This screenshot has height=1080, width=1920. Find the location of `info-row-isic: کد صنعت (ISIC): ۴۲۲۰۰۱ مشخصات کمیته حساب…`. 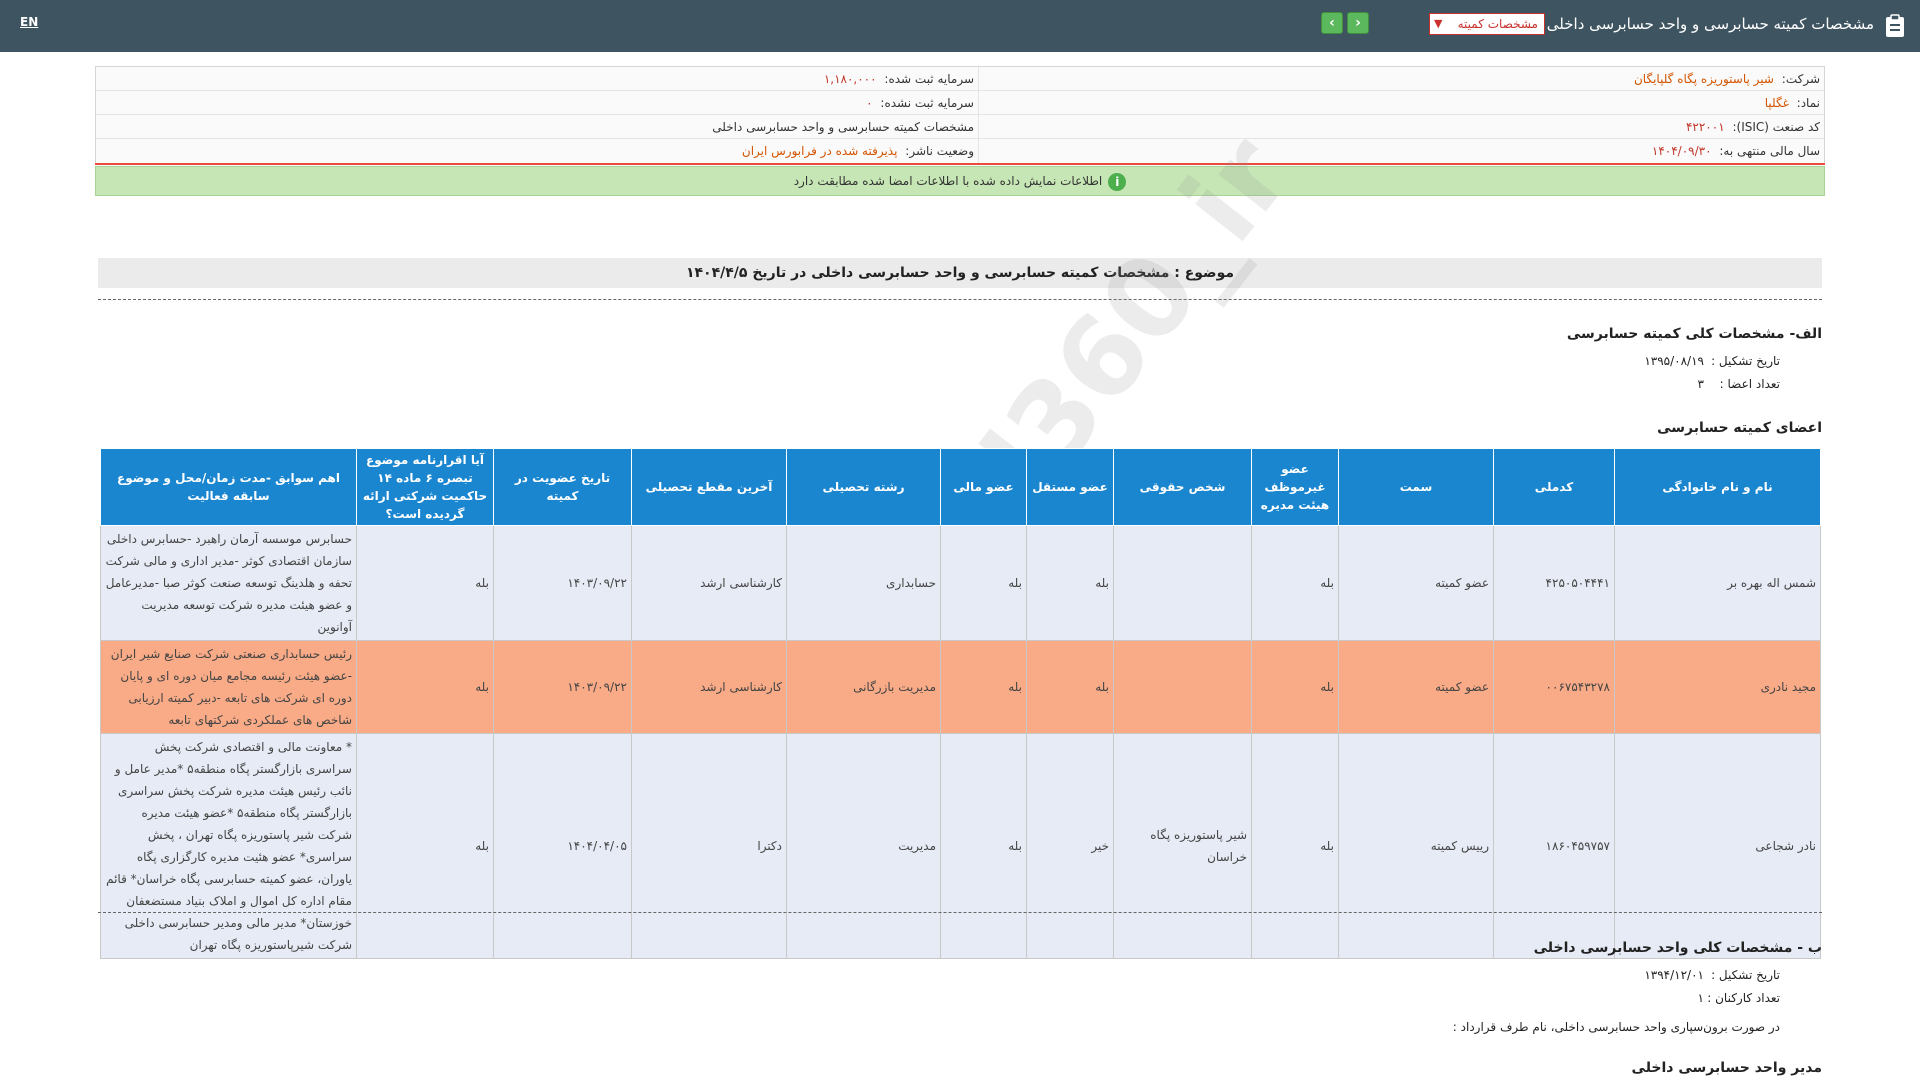

info-row-isic: کد صنعت (ISIC): ۴۲۲۰۰۱ مشخصات کمیته حساب… is located at coordinates (960, 127).